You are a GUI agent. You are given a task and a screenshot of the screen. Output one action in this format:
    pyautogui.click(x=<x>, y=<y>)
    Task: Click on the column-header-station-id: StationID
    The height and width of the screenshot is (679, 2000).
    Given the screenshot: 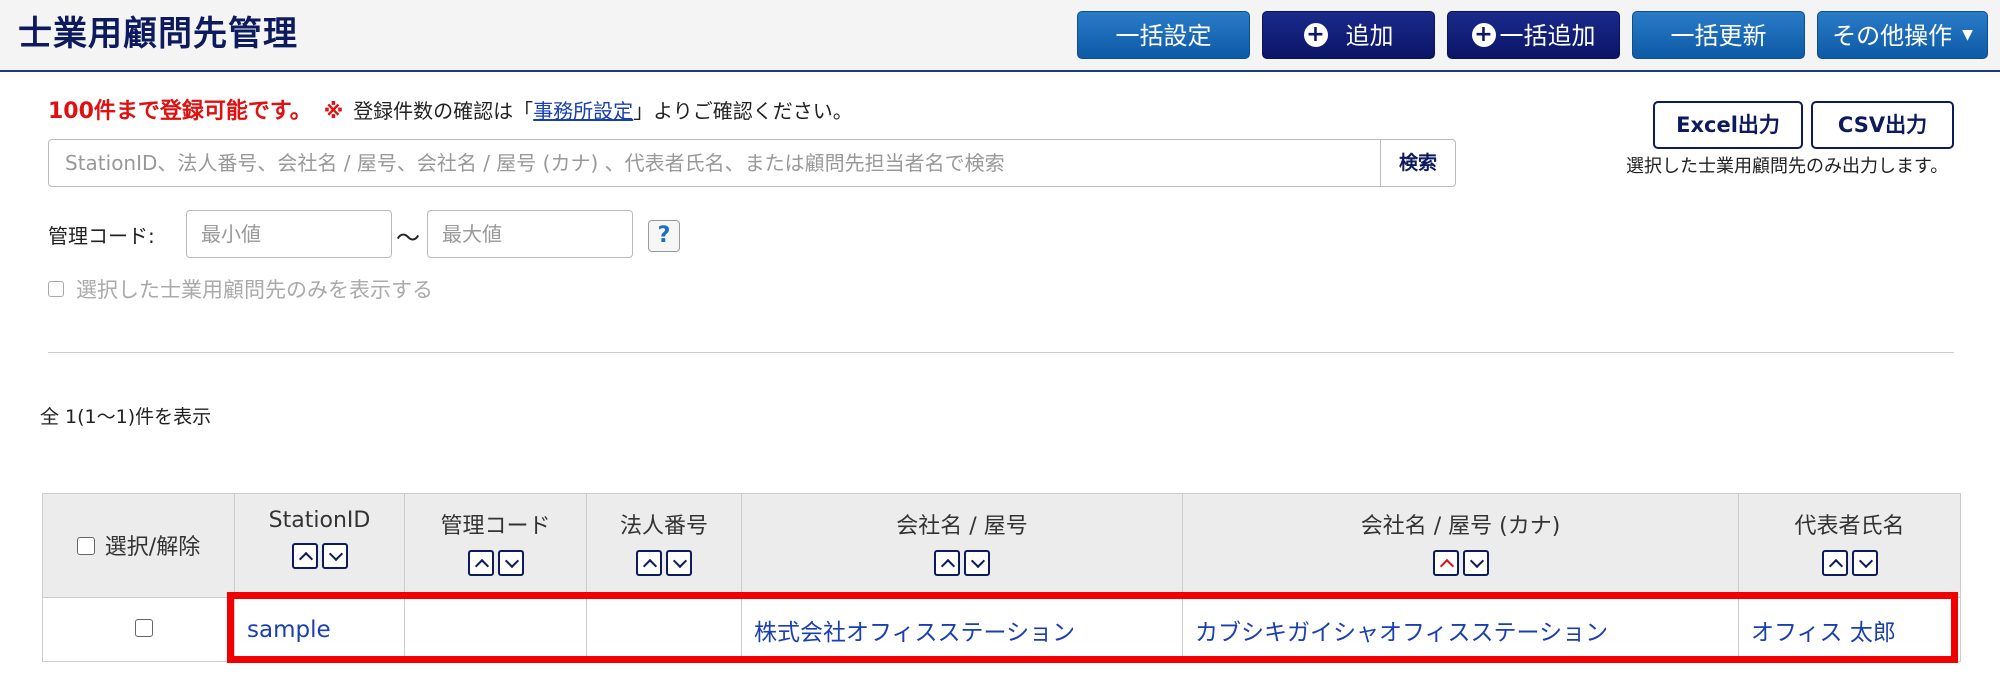 What is the action you would take?
    pyautogui.click(x=319, y=545)
    